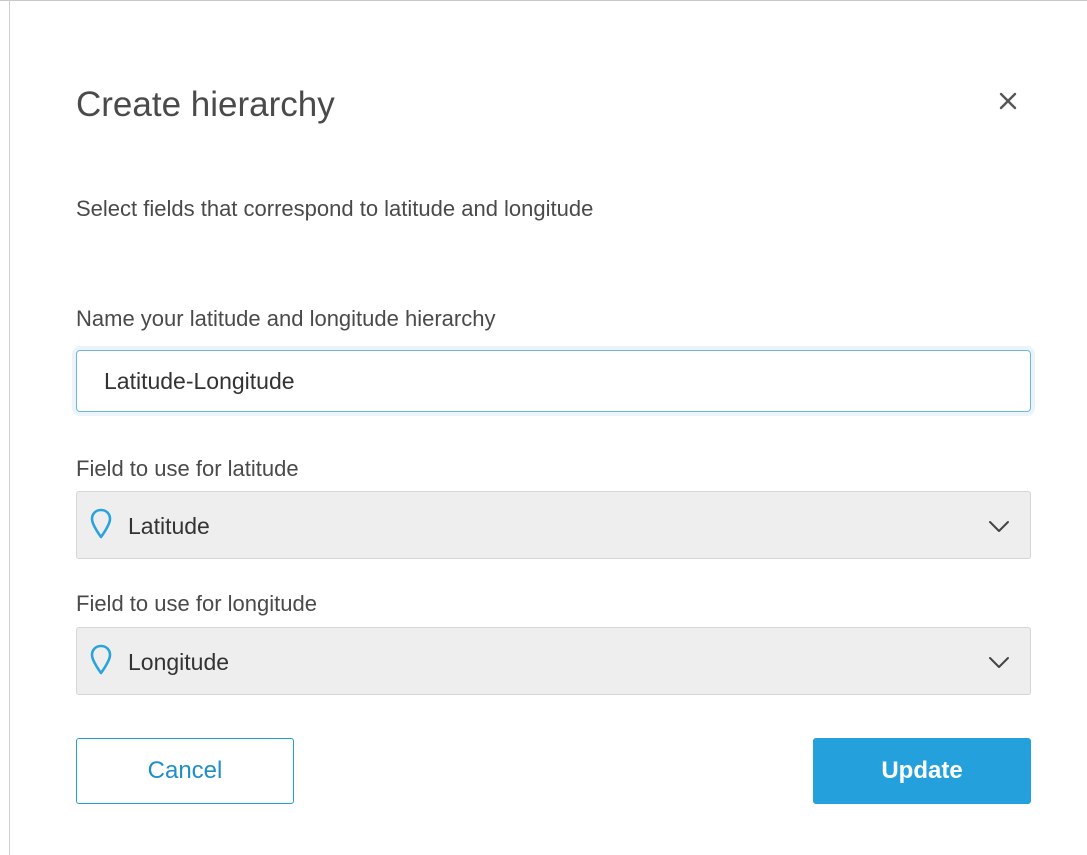 The height and width of the screenshot is (855, 1087). I want to click on latitude-selected-value: Latitude, so click(169, 526).